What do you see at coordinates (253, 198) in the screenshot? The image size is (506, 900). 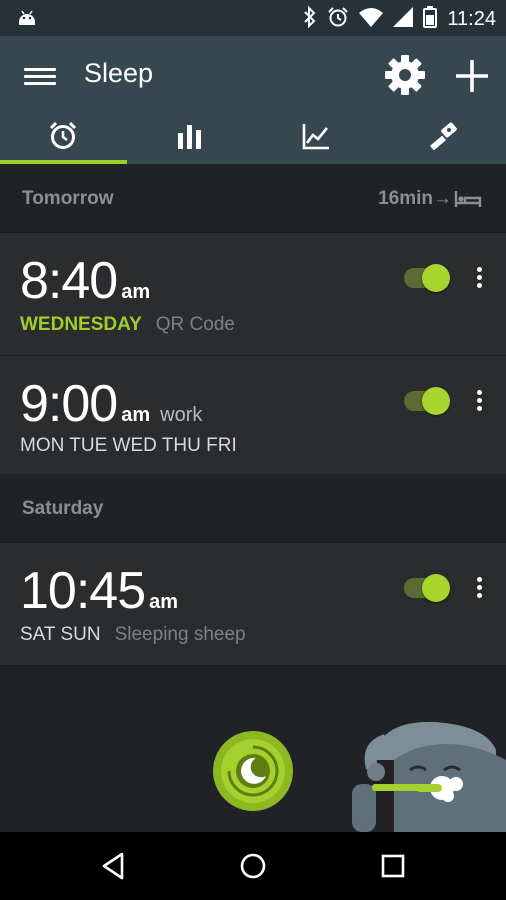 I see `section-header-tomorrow: Tomorrow 16min→` at bounding box center [253, 198].